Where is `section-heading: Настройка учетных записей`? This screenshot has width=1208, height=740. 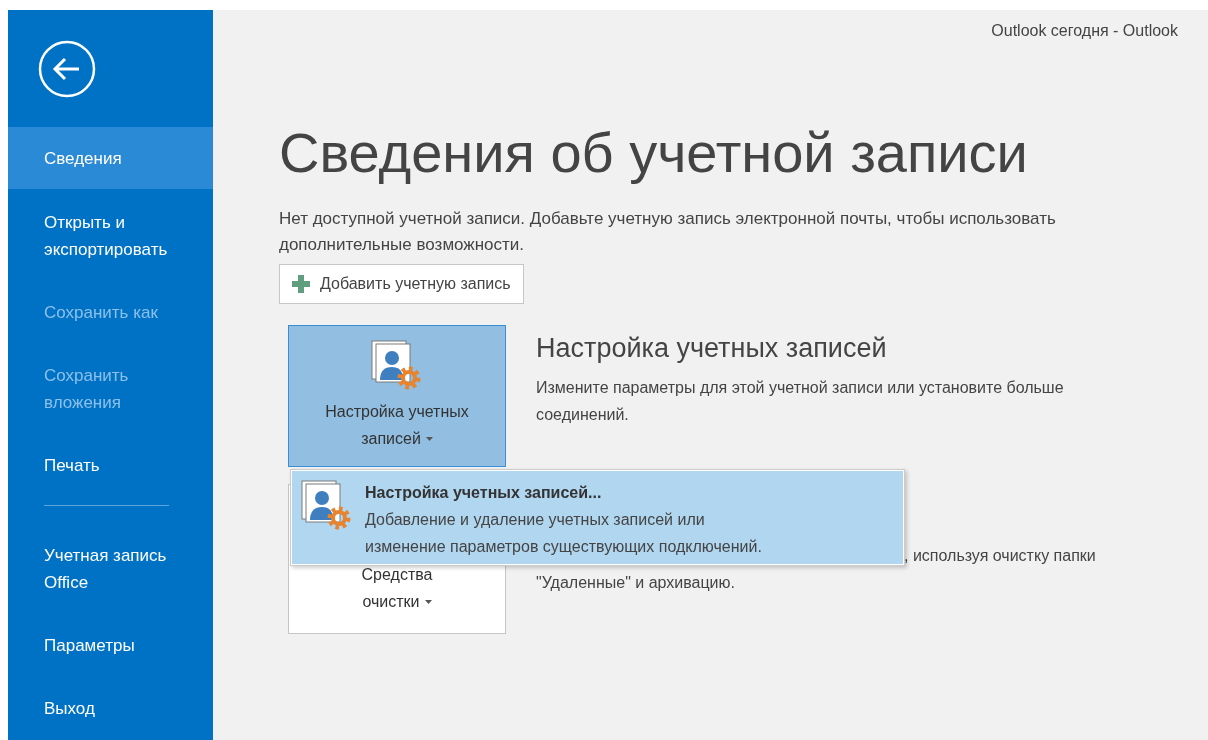
section-heading: Настройка учетных записей is located at coordinates (712, 348).